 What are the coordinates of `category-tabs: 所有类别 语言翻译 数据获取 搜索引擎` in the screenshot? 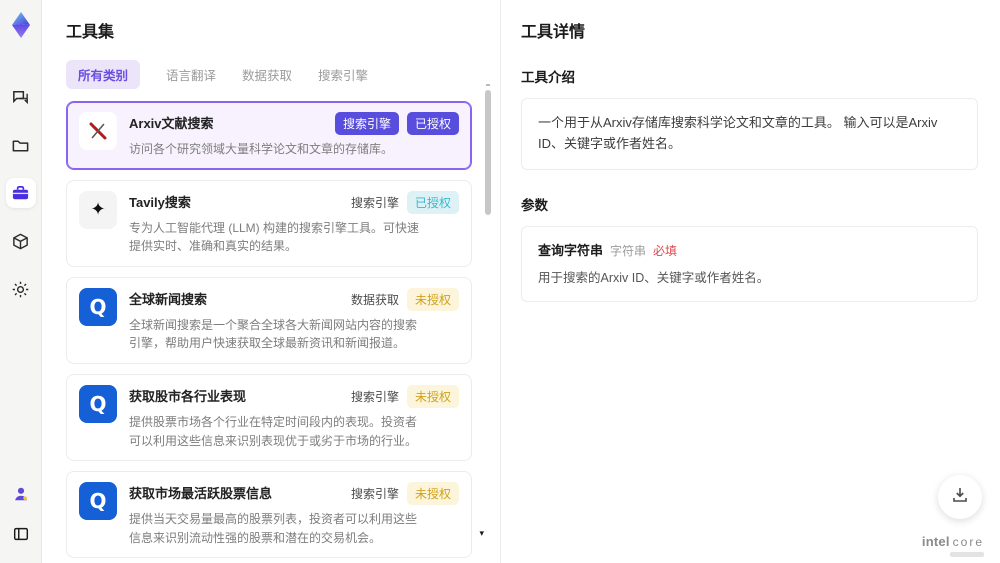 It's located at (269, 74).